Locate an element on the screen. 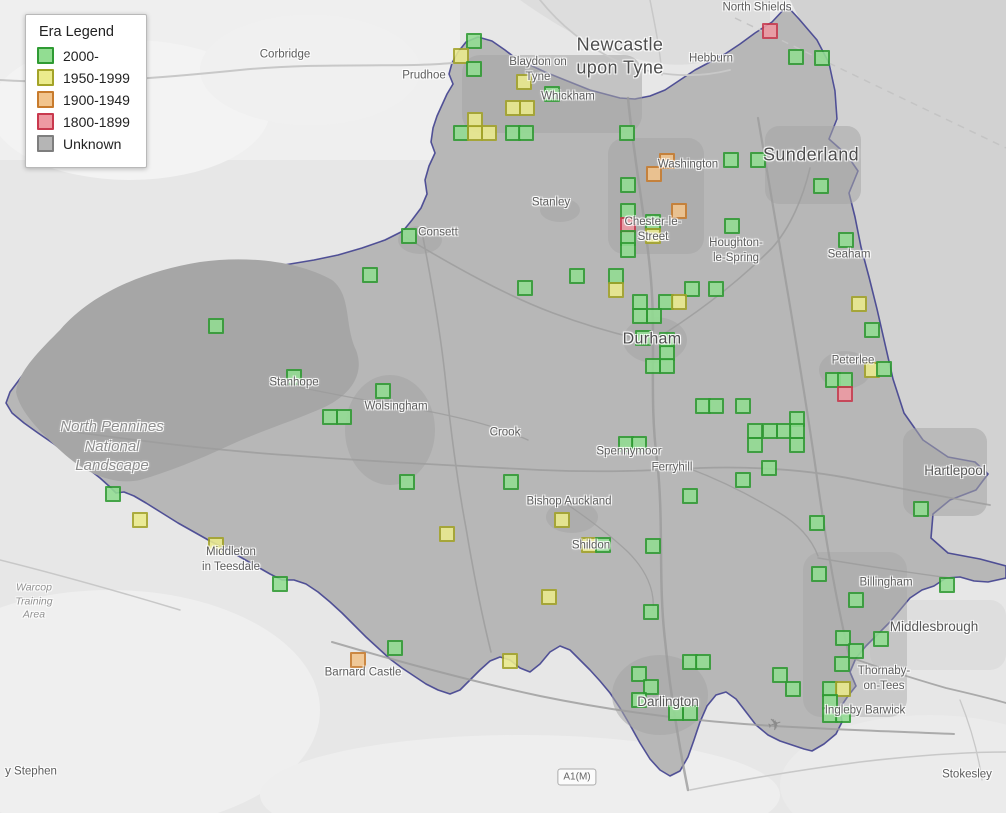 This screenshot has width=1006, height=813. legend-item-label: 2000- is located at coordinates (81, 55).